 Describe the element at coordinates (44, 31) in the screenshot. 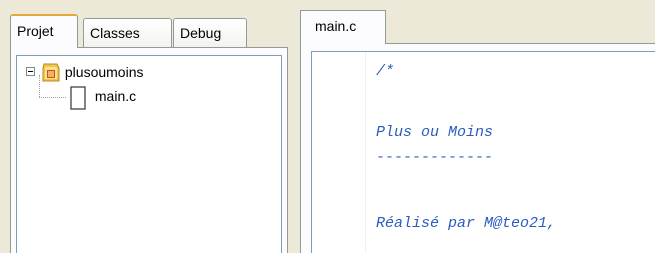

I see `tab-projet: Projet` at that location.